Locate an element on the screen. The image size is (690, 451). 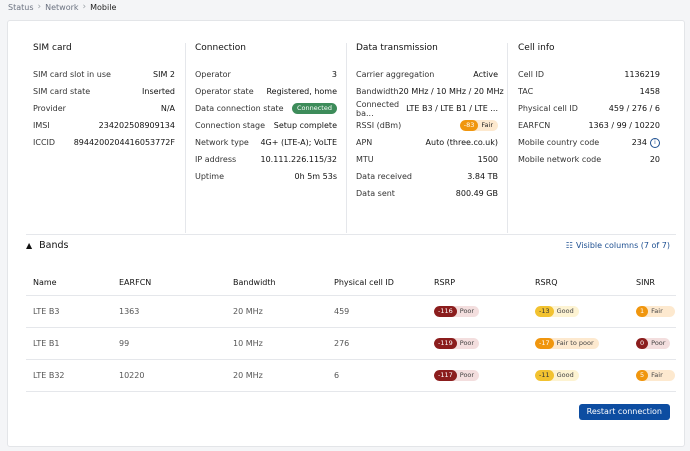
info-value: 3.84 TB is located at coordinates (482, 176).